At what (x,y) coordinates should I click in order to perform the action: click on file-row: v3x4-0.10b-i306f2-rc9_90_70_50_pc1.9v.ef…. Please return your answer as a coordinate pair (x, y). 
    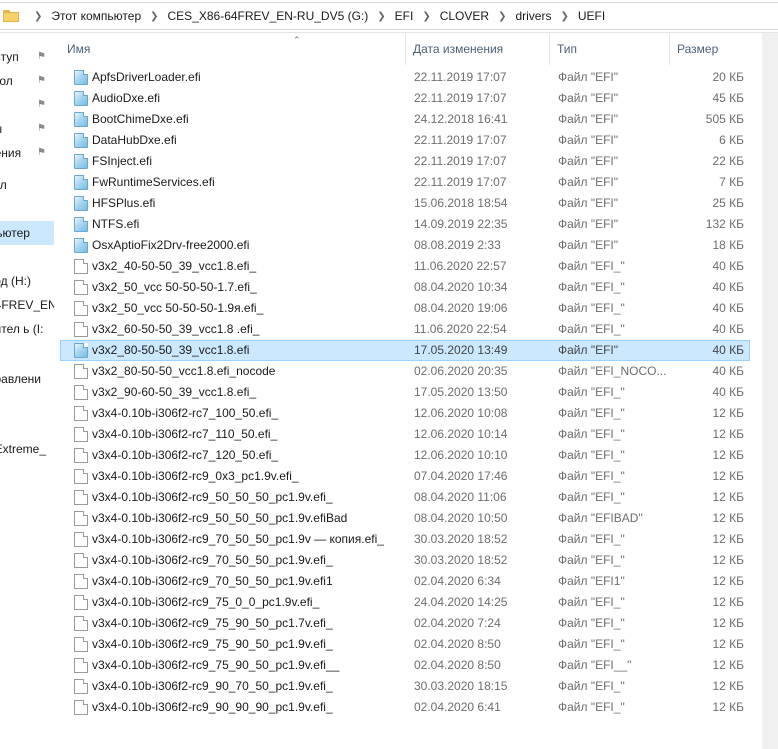
    Looking at the image, I should click on (405, 686).